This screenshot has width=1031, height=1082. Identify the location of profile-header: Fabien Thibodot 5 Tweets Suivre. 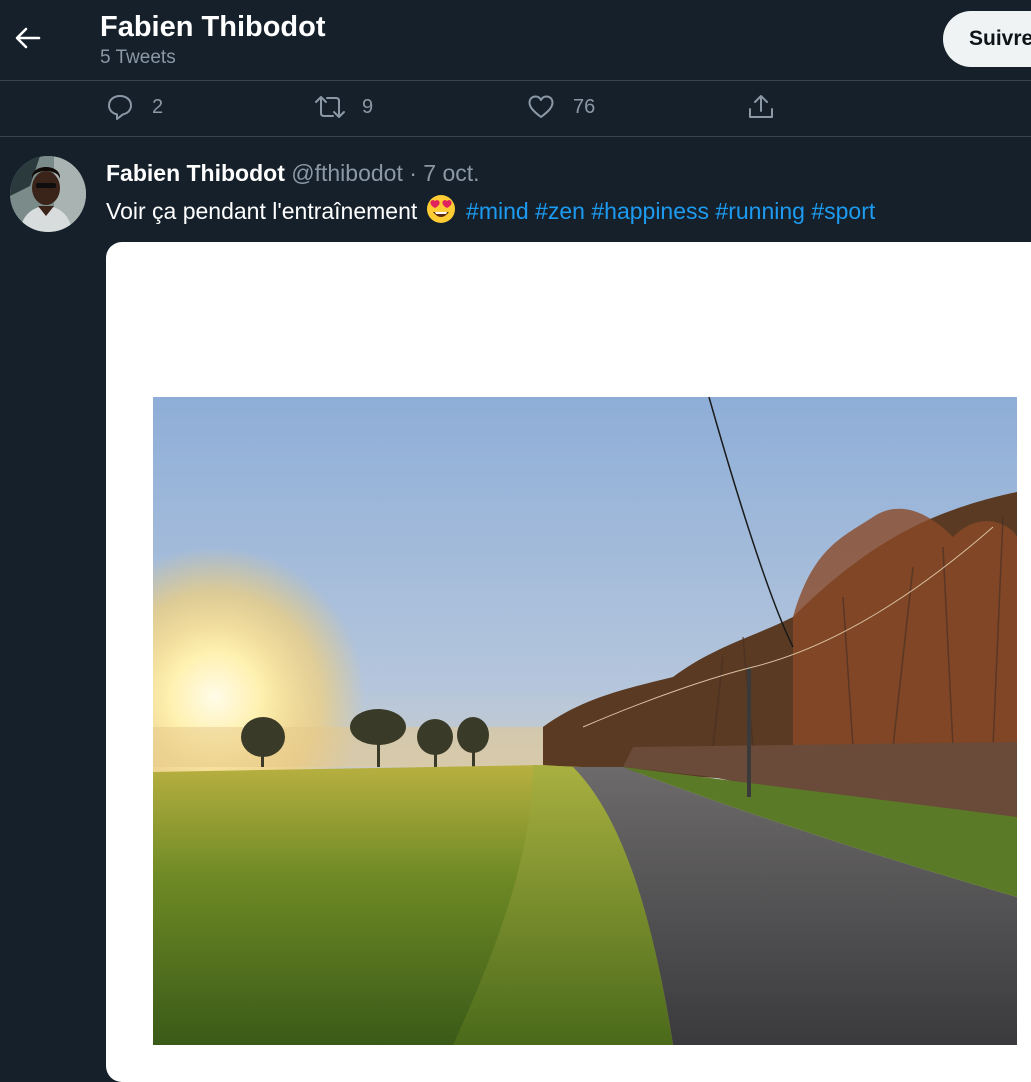
(515, 40).